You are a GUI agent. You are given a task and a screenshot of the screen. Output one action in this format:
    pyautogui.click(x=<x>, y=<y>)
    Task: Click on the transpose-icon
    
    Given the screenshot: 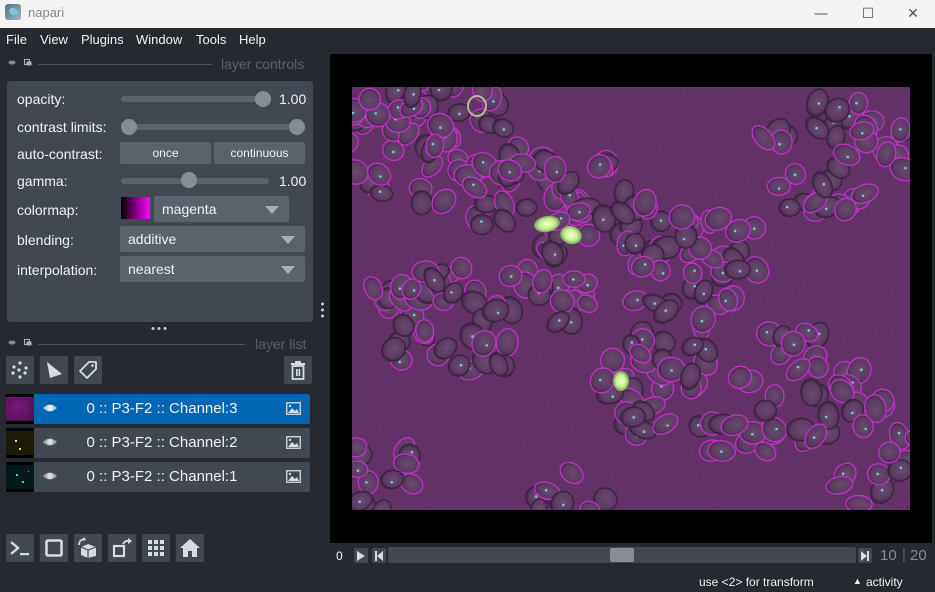 What is the action you would take?
    pyautogui.click(x=122, y=548)
    